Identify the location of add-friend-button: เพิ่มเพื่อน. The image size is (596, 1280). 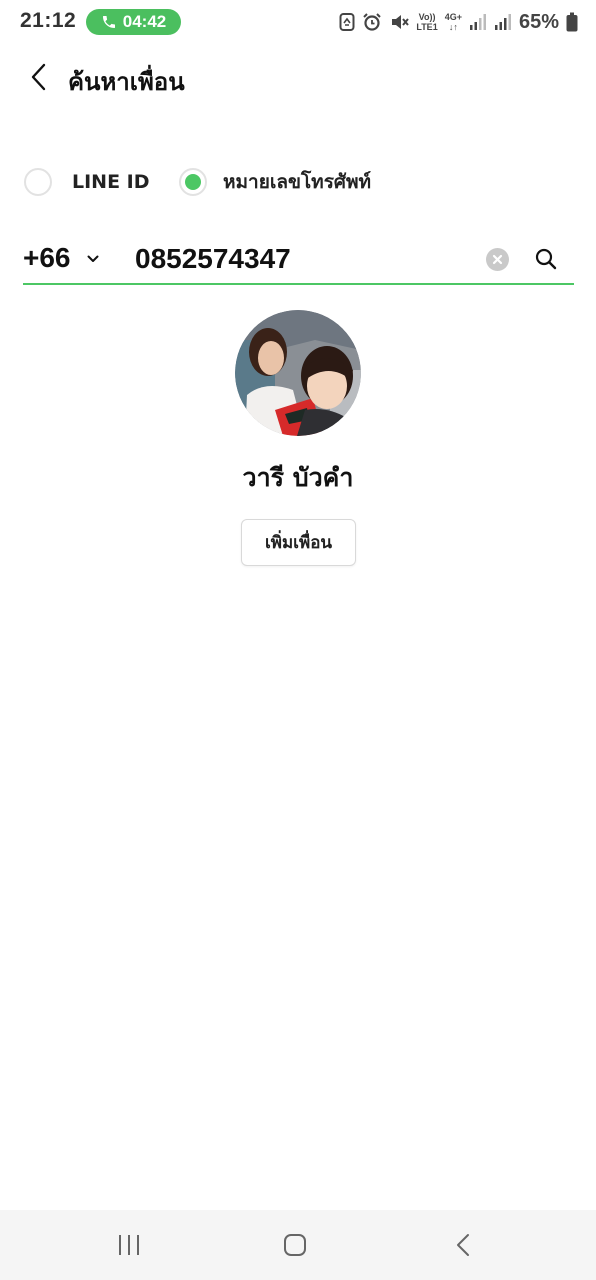
(298, 542).